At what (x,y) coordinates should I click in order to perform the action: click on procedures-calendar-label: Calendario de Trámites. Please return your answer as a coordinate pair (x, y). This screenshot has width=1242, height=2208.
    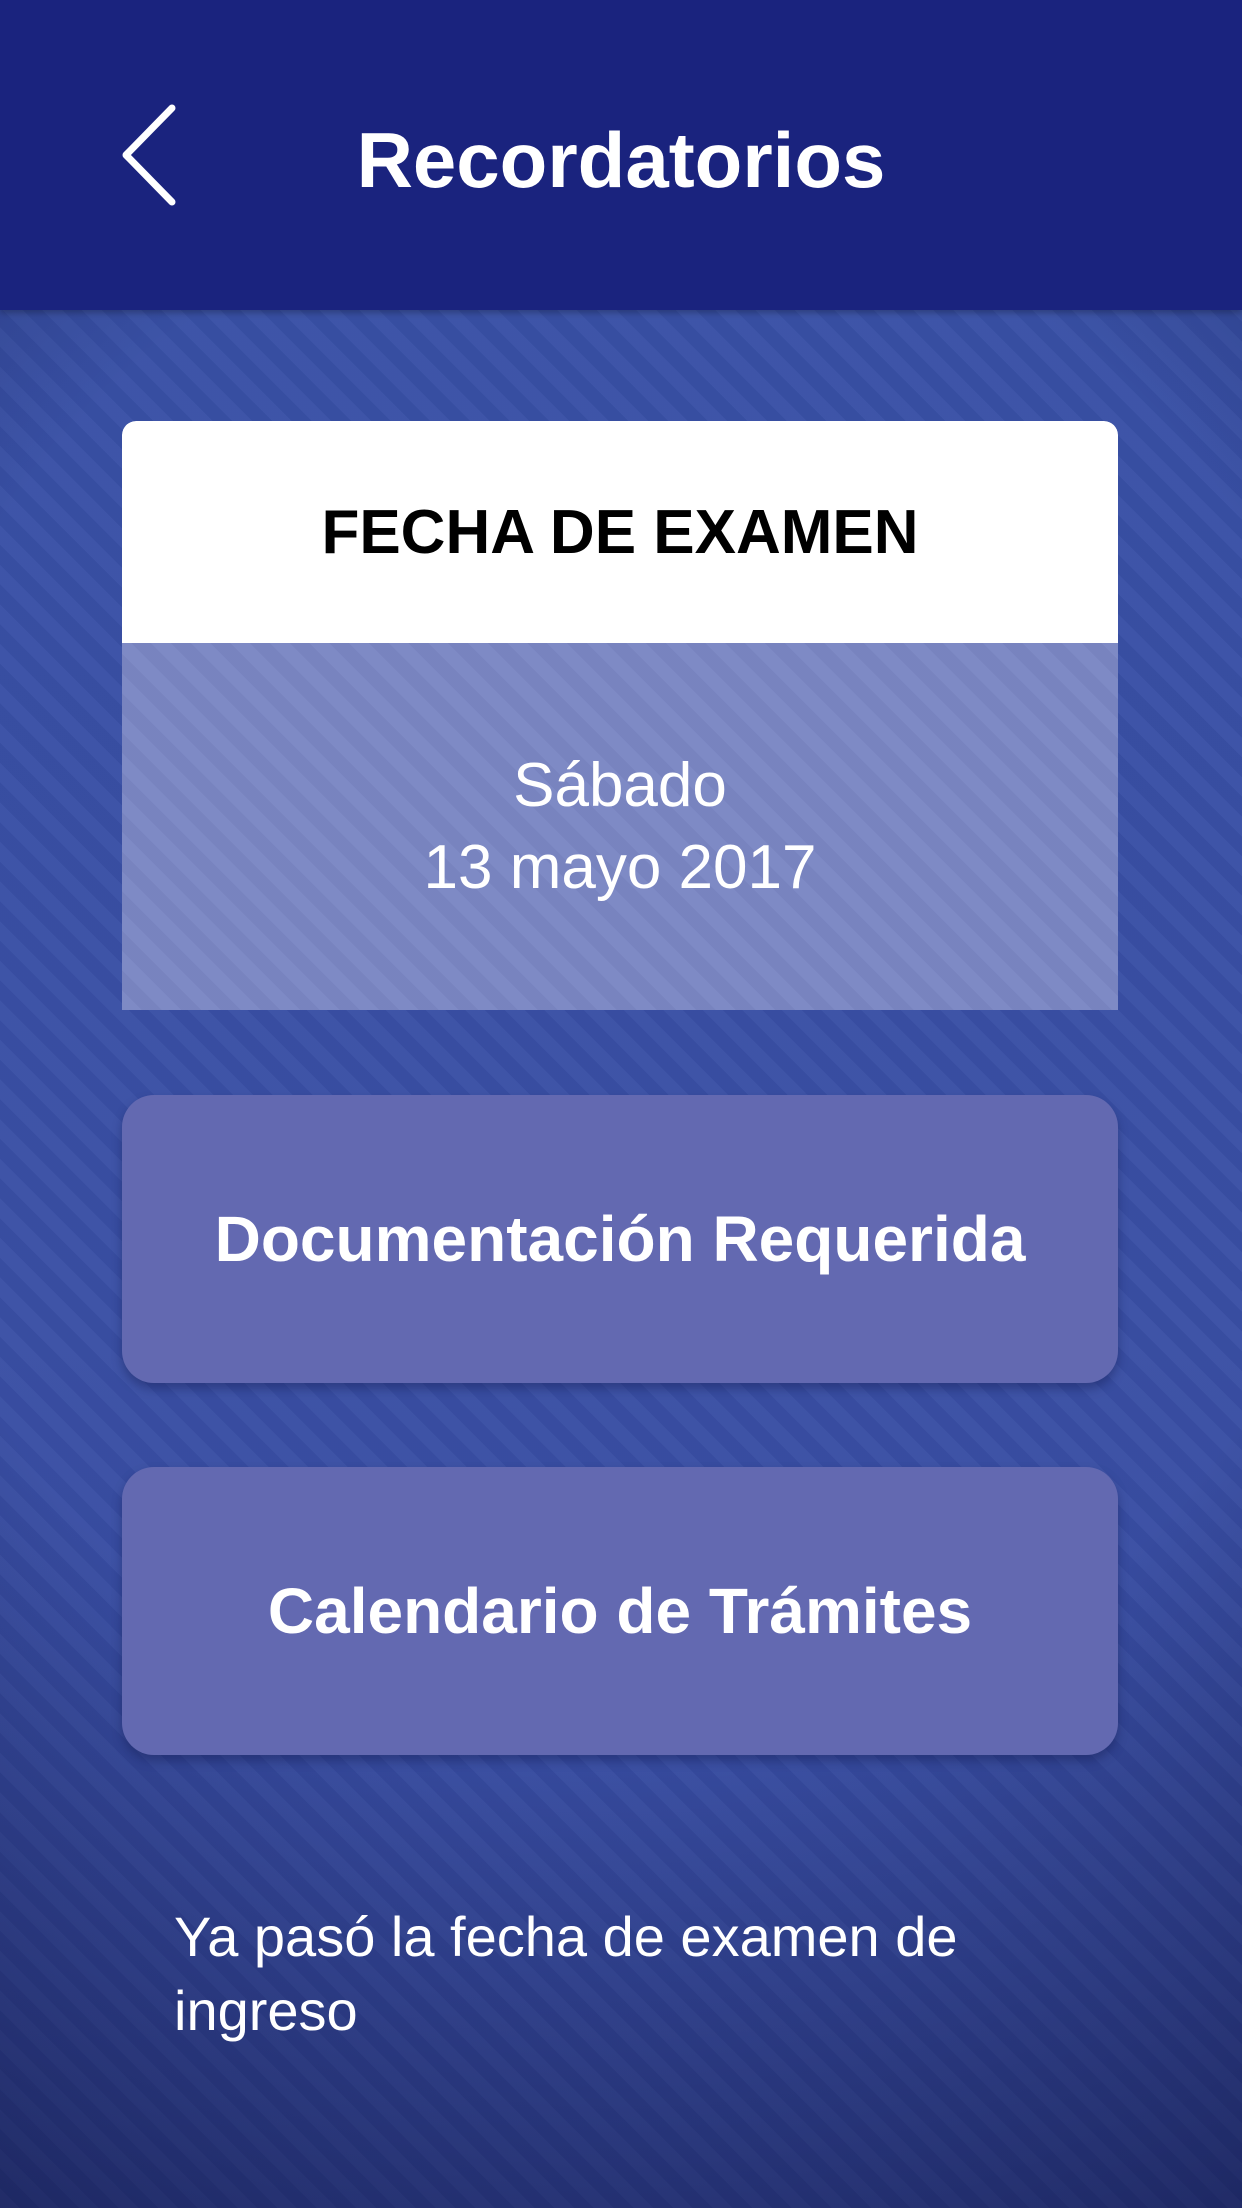
    Looking at the image, I should click on (620, 1611).